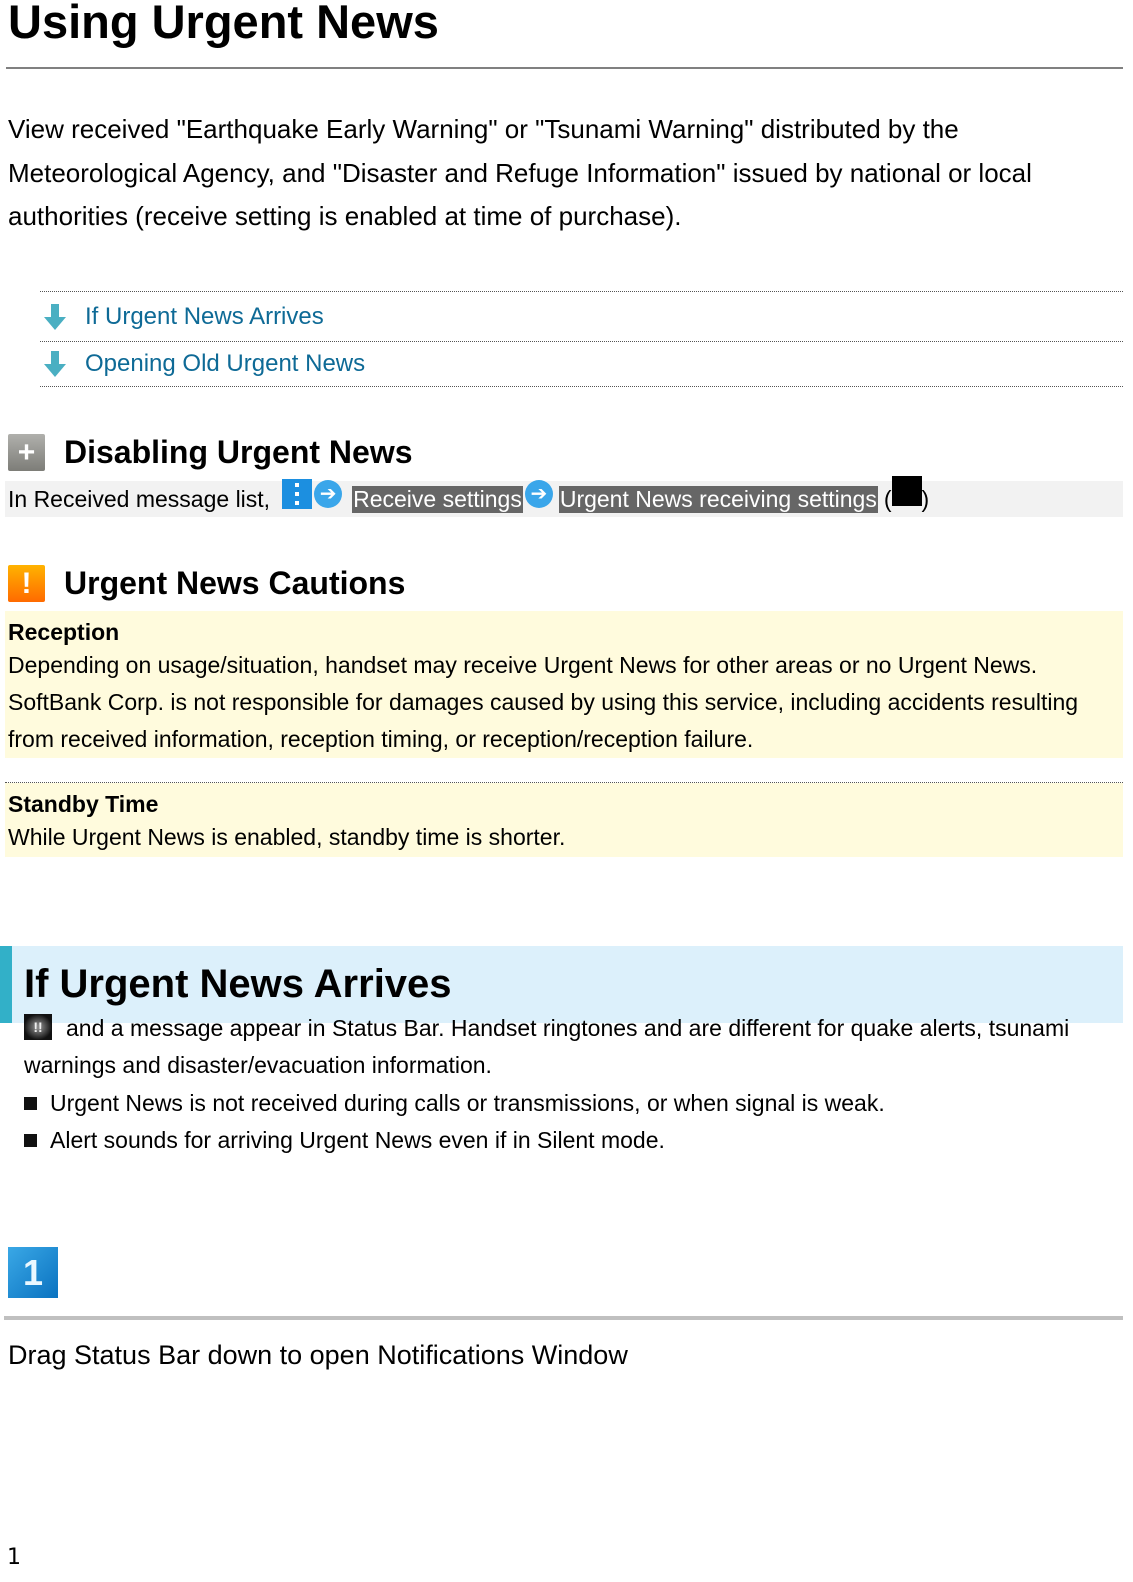 This screenshot has width=1133, height=1582. Describe the element at coordinates (26, 583) in the screenshot. I see `warning-icon: !` at that location.